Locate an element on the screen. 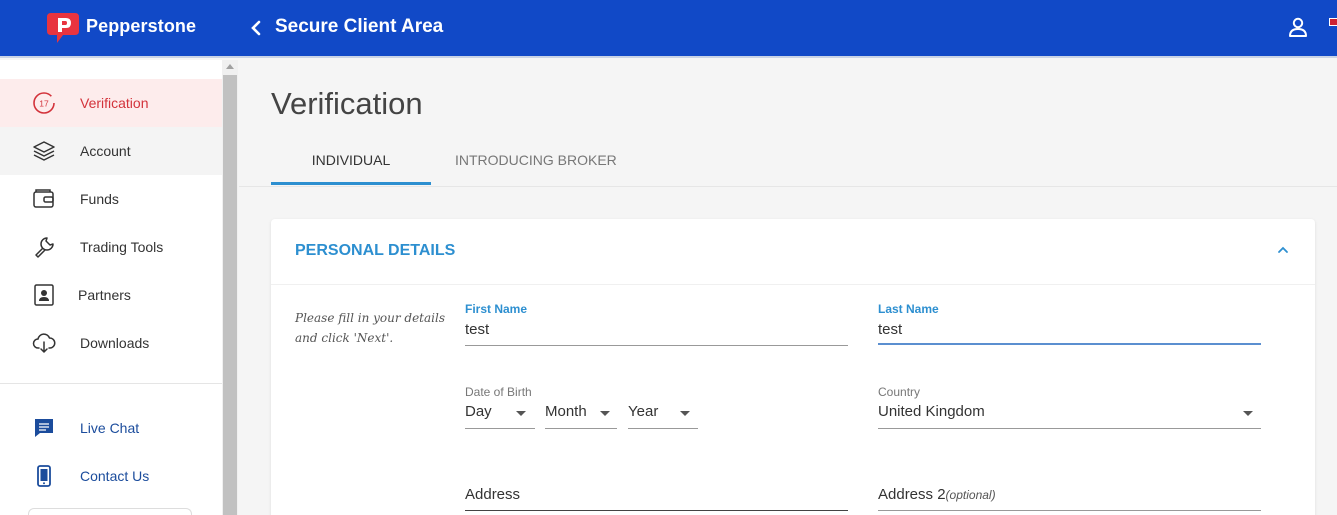  dob-year-underline is located at coordinates (663, 428).